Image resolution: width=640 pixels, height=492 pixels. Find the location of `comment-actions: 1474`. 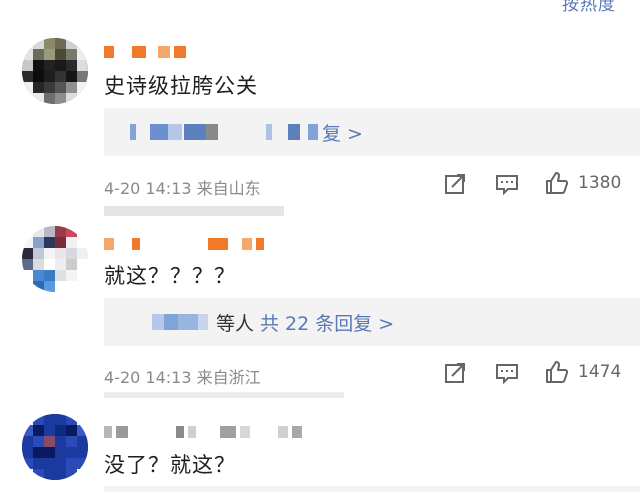

comment-actions: 1474 is located at coordinates (320, 373).